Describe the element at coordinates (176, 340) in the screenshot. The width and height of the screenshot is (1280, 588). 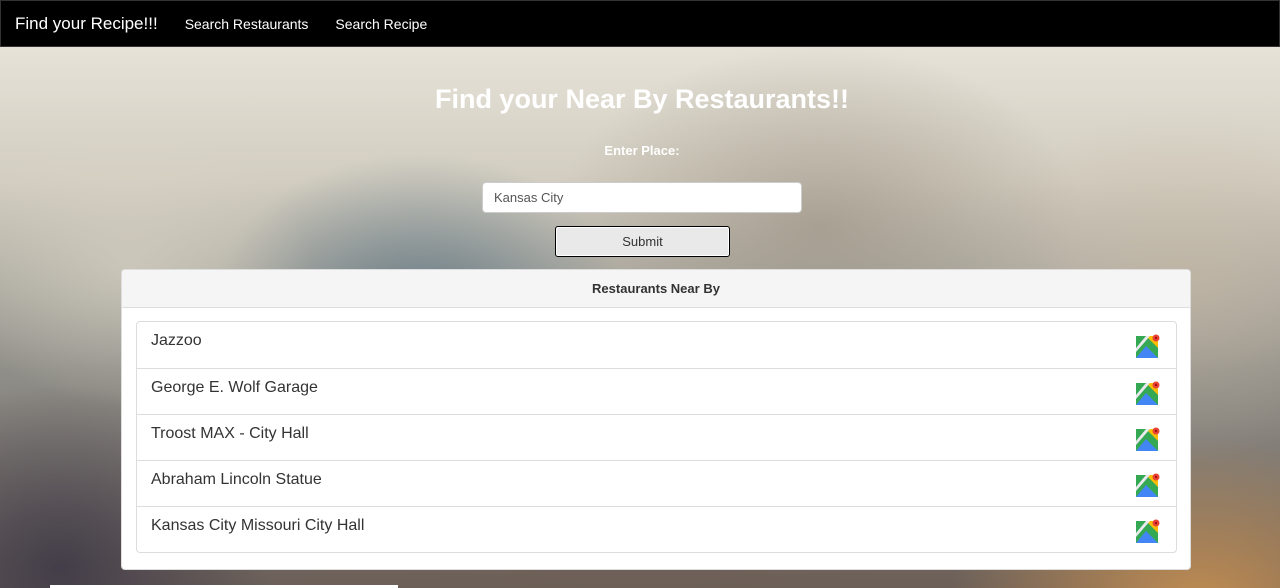
I see `restaurant-name: Jazzoo` at that location.